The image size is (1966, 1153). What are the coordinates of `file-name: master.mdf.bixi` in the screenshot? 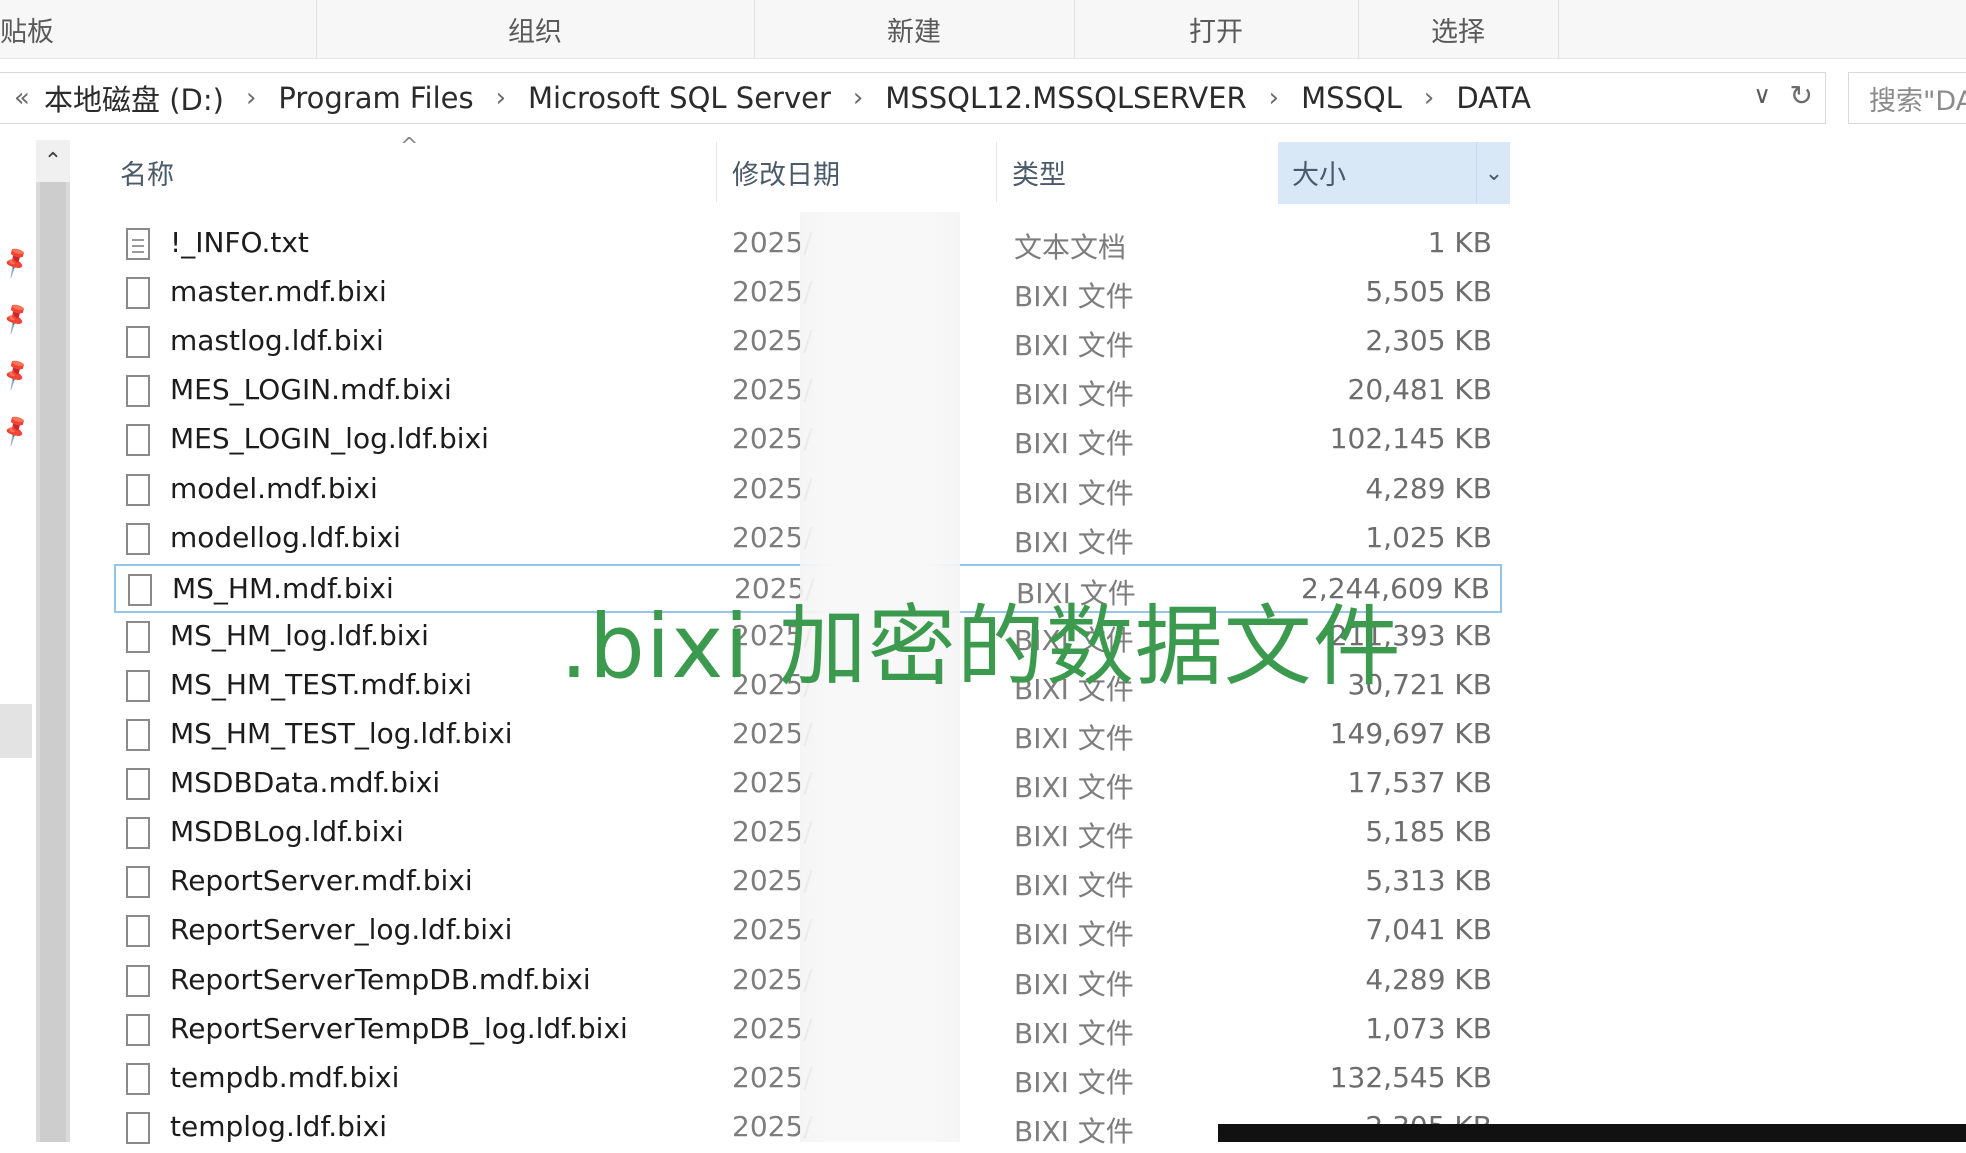 It's located at (278, 292).